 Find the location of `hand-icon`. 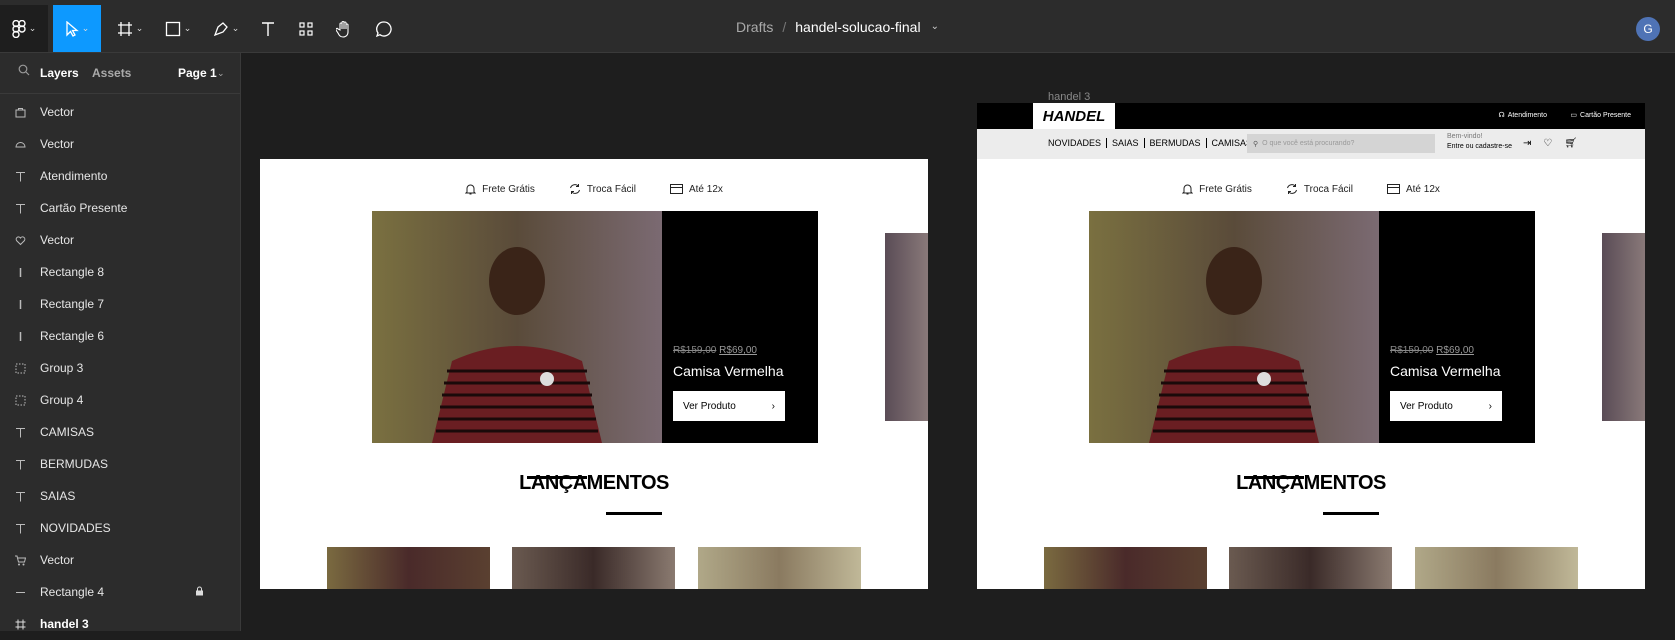

hand-icon is located at coordinates (342, 29).